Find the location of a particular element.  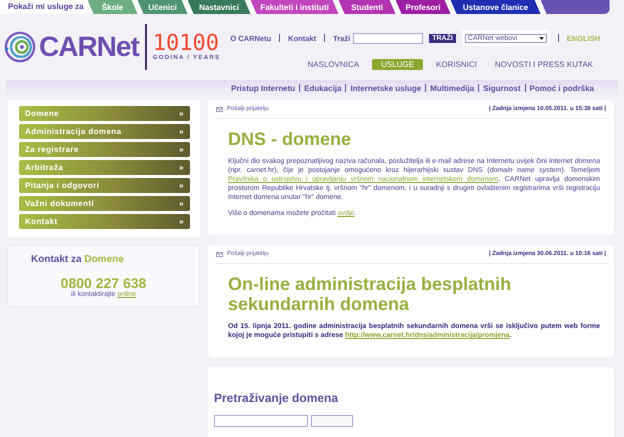

domain-search-title: Pretraživanje domena is located at coordinates (277, 398).